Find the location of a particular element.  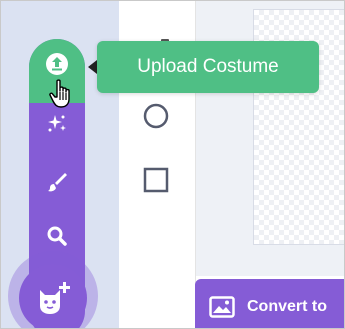

sparkles-icon is located at coordinates (57, 123).